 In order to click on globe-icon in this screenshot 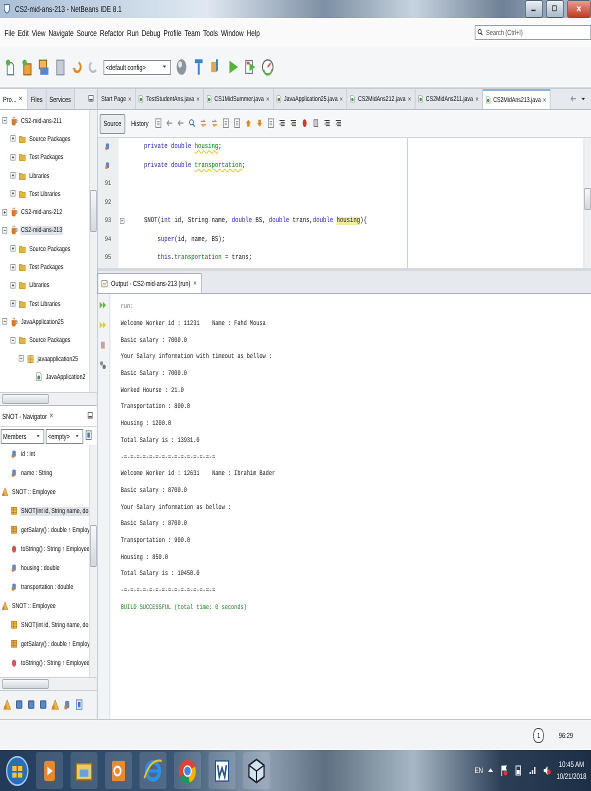, I will do `click(181, 67)`.